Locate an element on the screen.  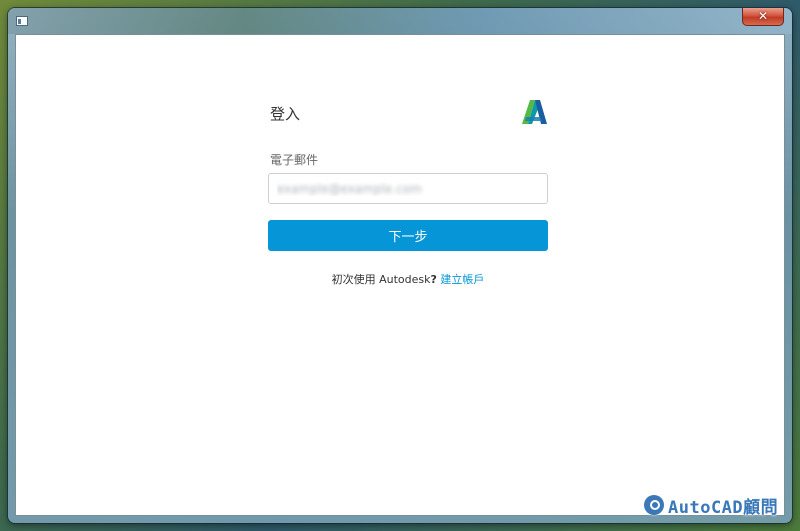
signup-question-mark: ? is located at coordinates (433, 279).